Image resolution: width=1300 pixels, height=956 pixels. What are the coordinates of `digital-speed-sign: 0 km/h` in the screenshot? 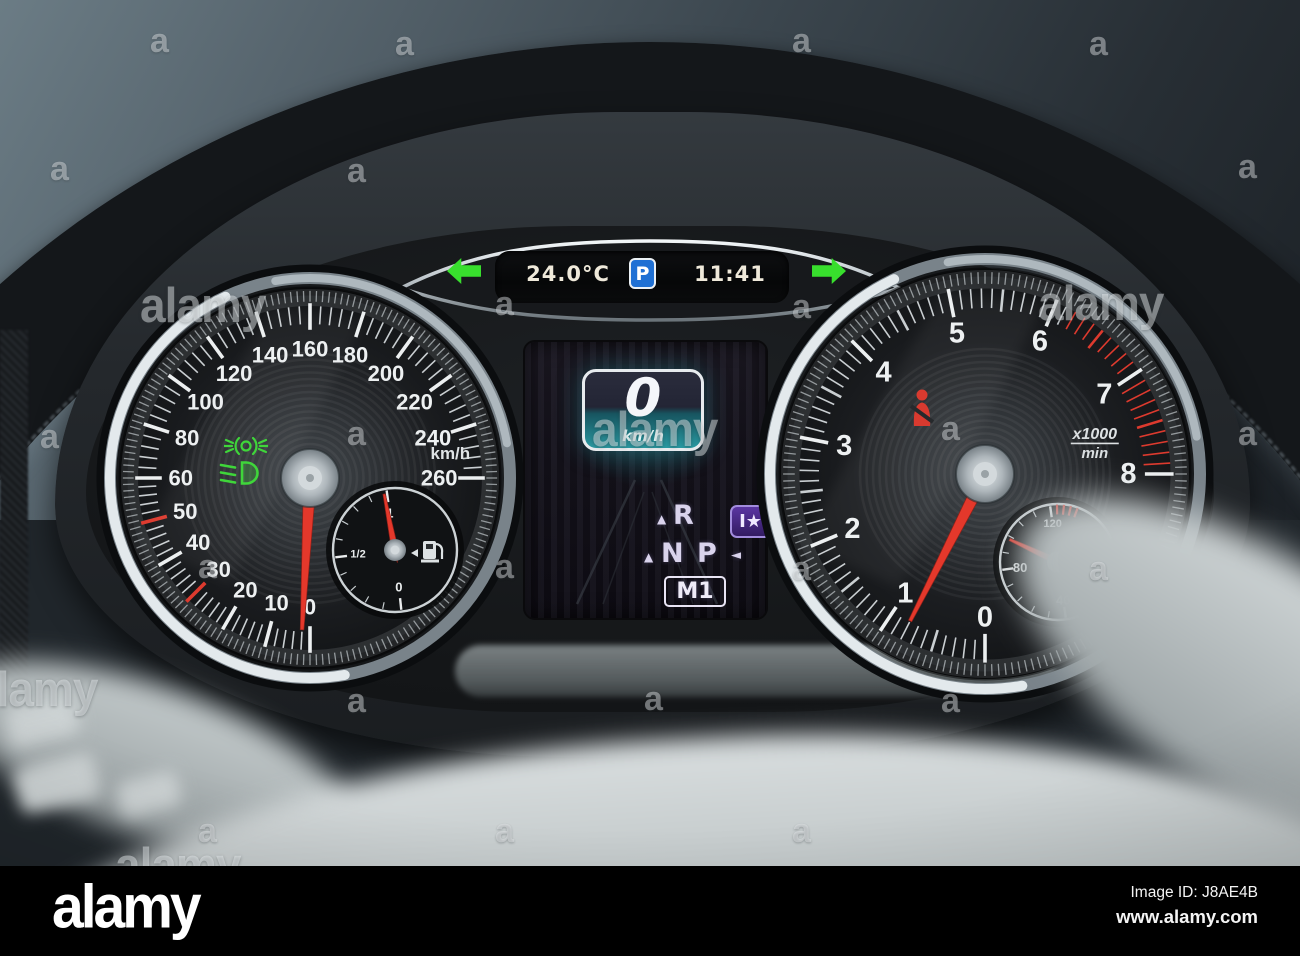 It's located at (643, 410).